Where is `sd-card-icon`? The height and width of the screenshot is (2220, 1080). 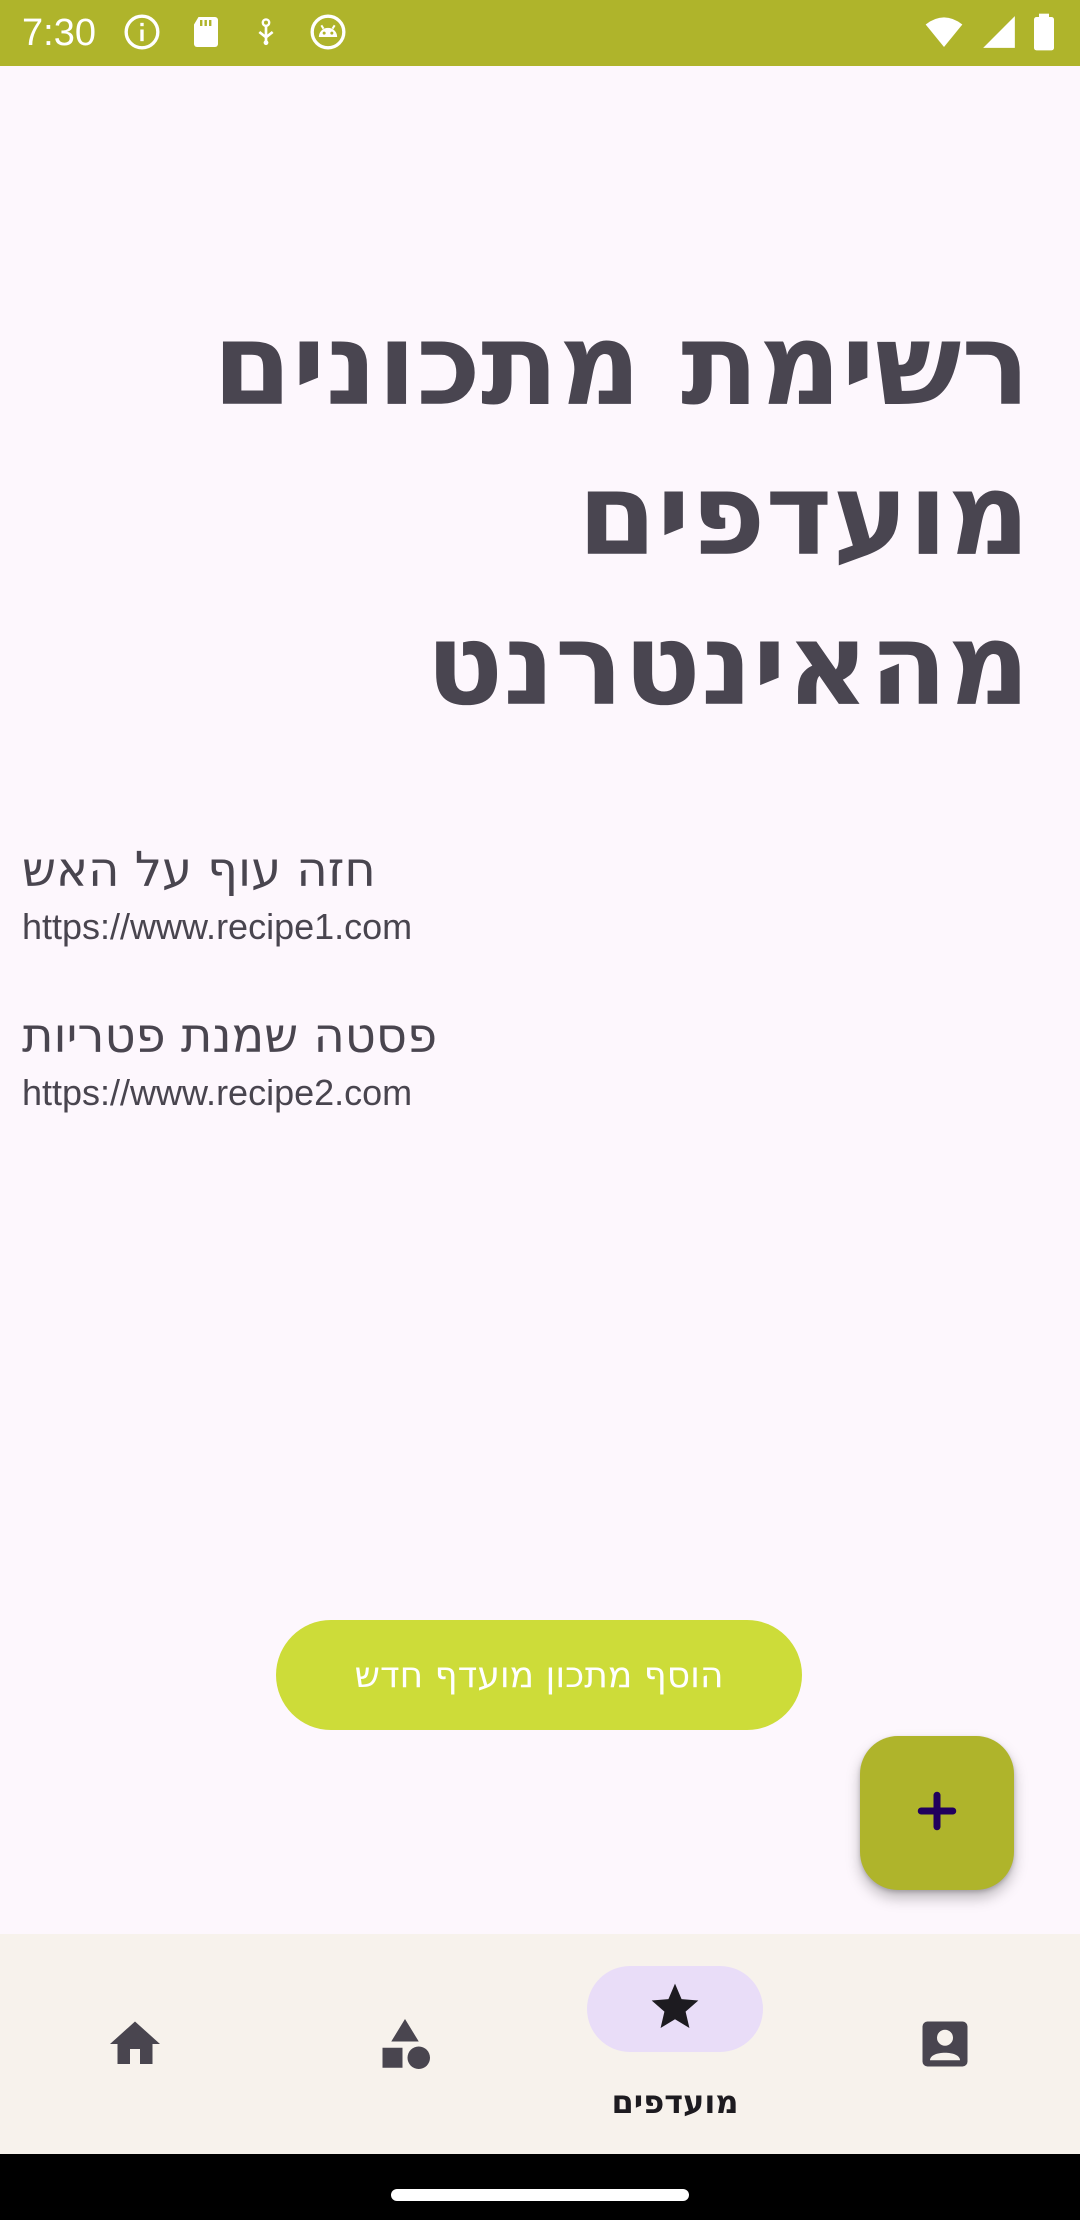
sd-card-icon is located at coordinates (206, 32).